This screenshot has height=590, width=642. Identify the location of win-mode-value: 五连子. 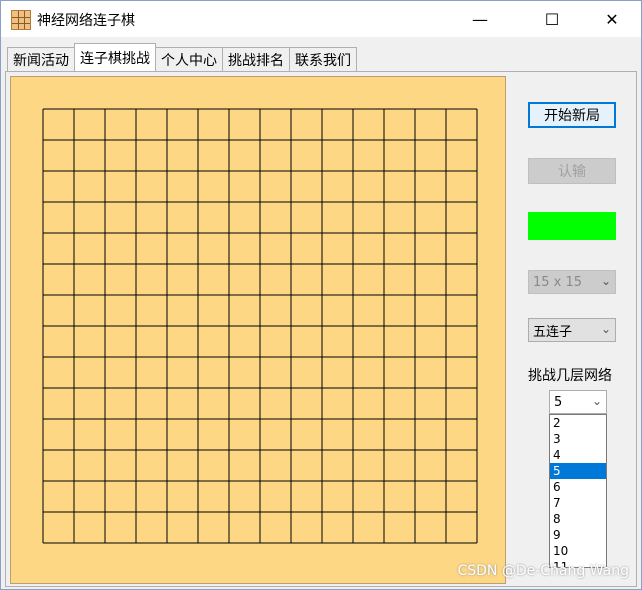
(553, 332).